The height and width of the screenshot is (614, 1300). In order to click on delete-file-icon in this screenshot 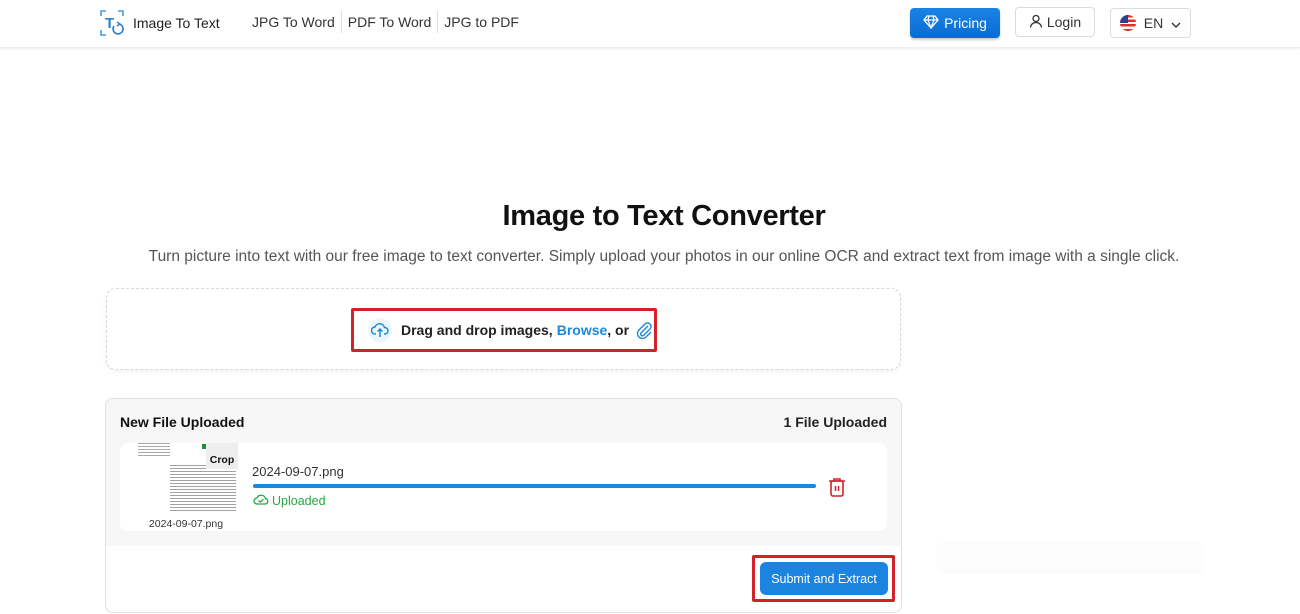, I will do `click(837, 489)`.